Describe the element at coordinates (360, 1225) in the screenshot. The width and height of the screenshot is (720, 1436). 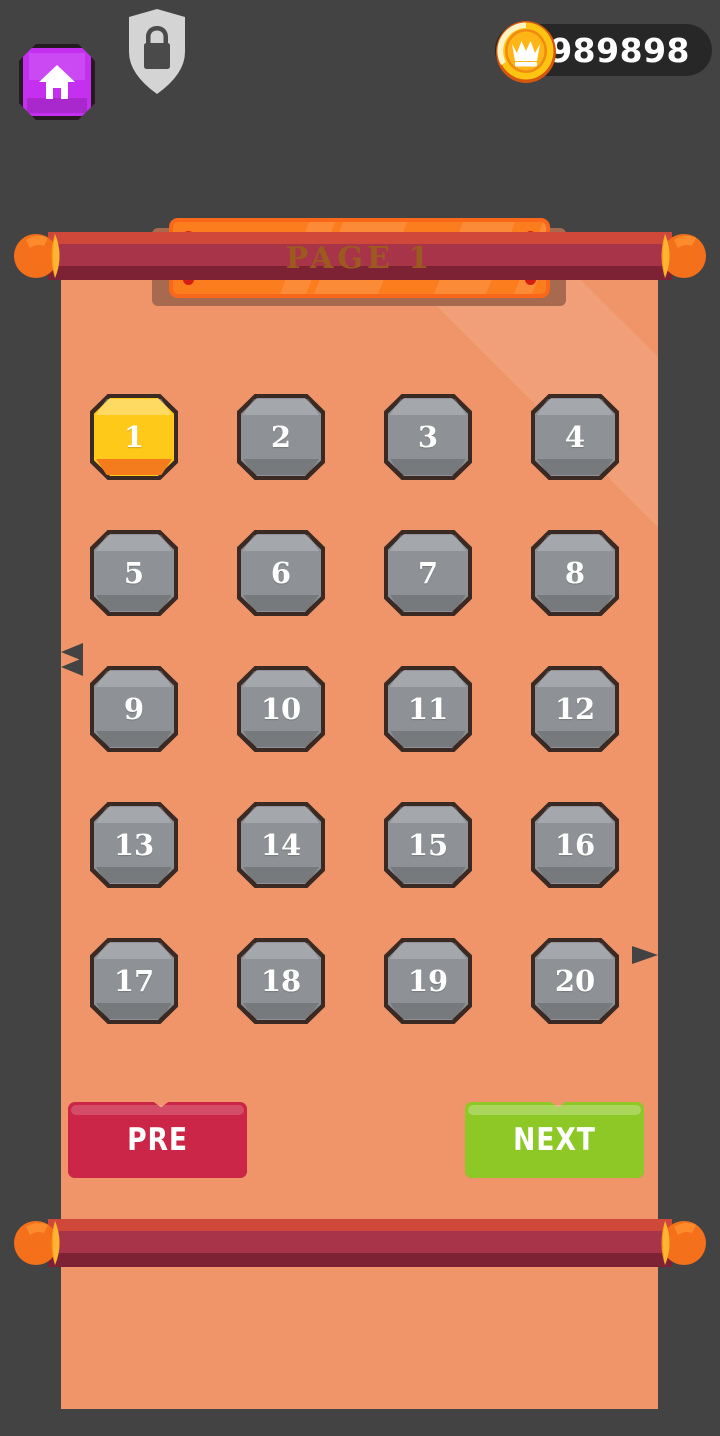
I see `rod-bar-top` at that location.